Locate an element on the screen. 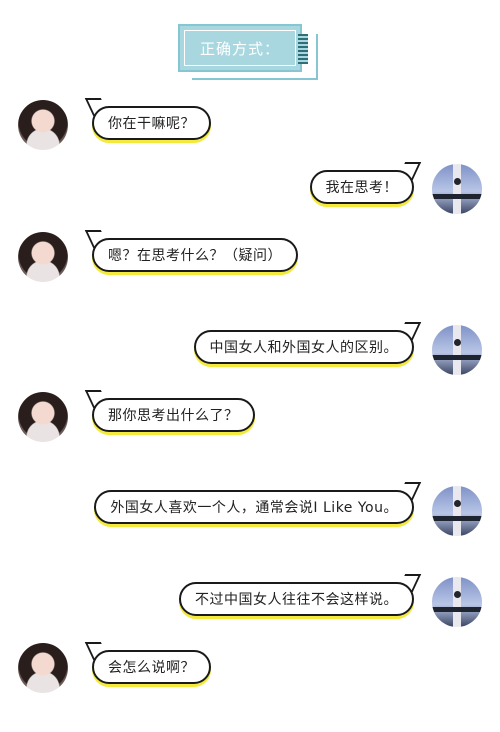 This screenshot has height=732, width=500. message-text: 你在干嘛呢？ is located at coordinates (151, 124).